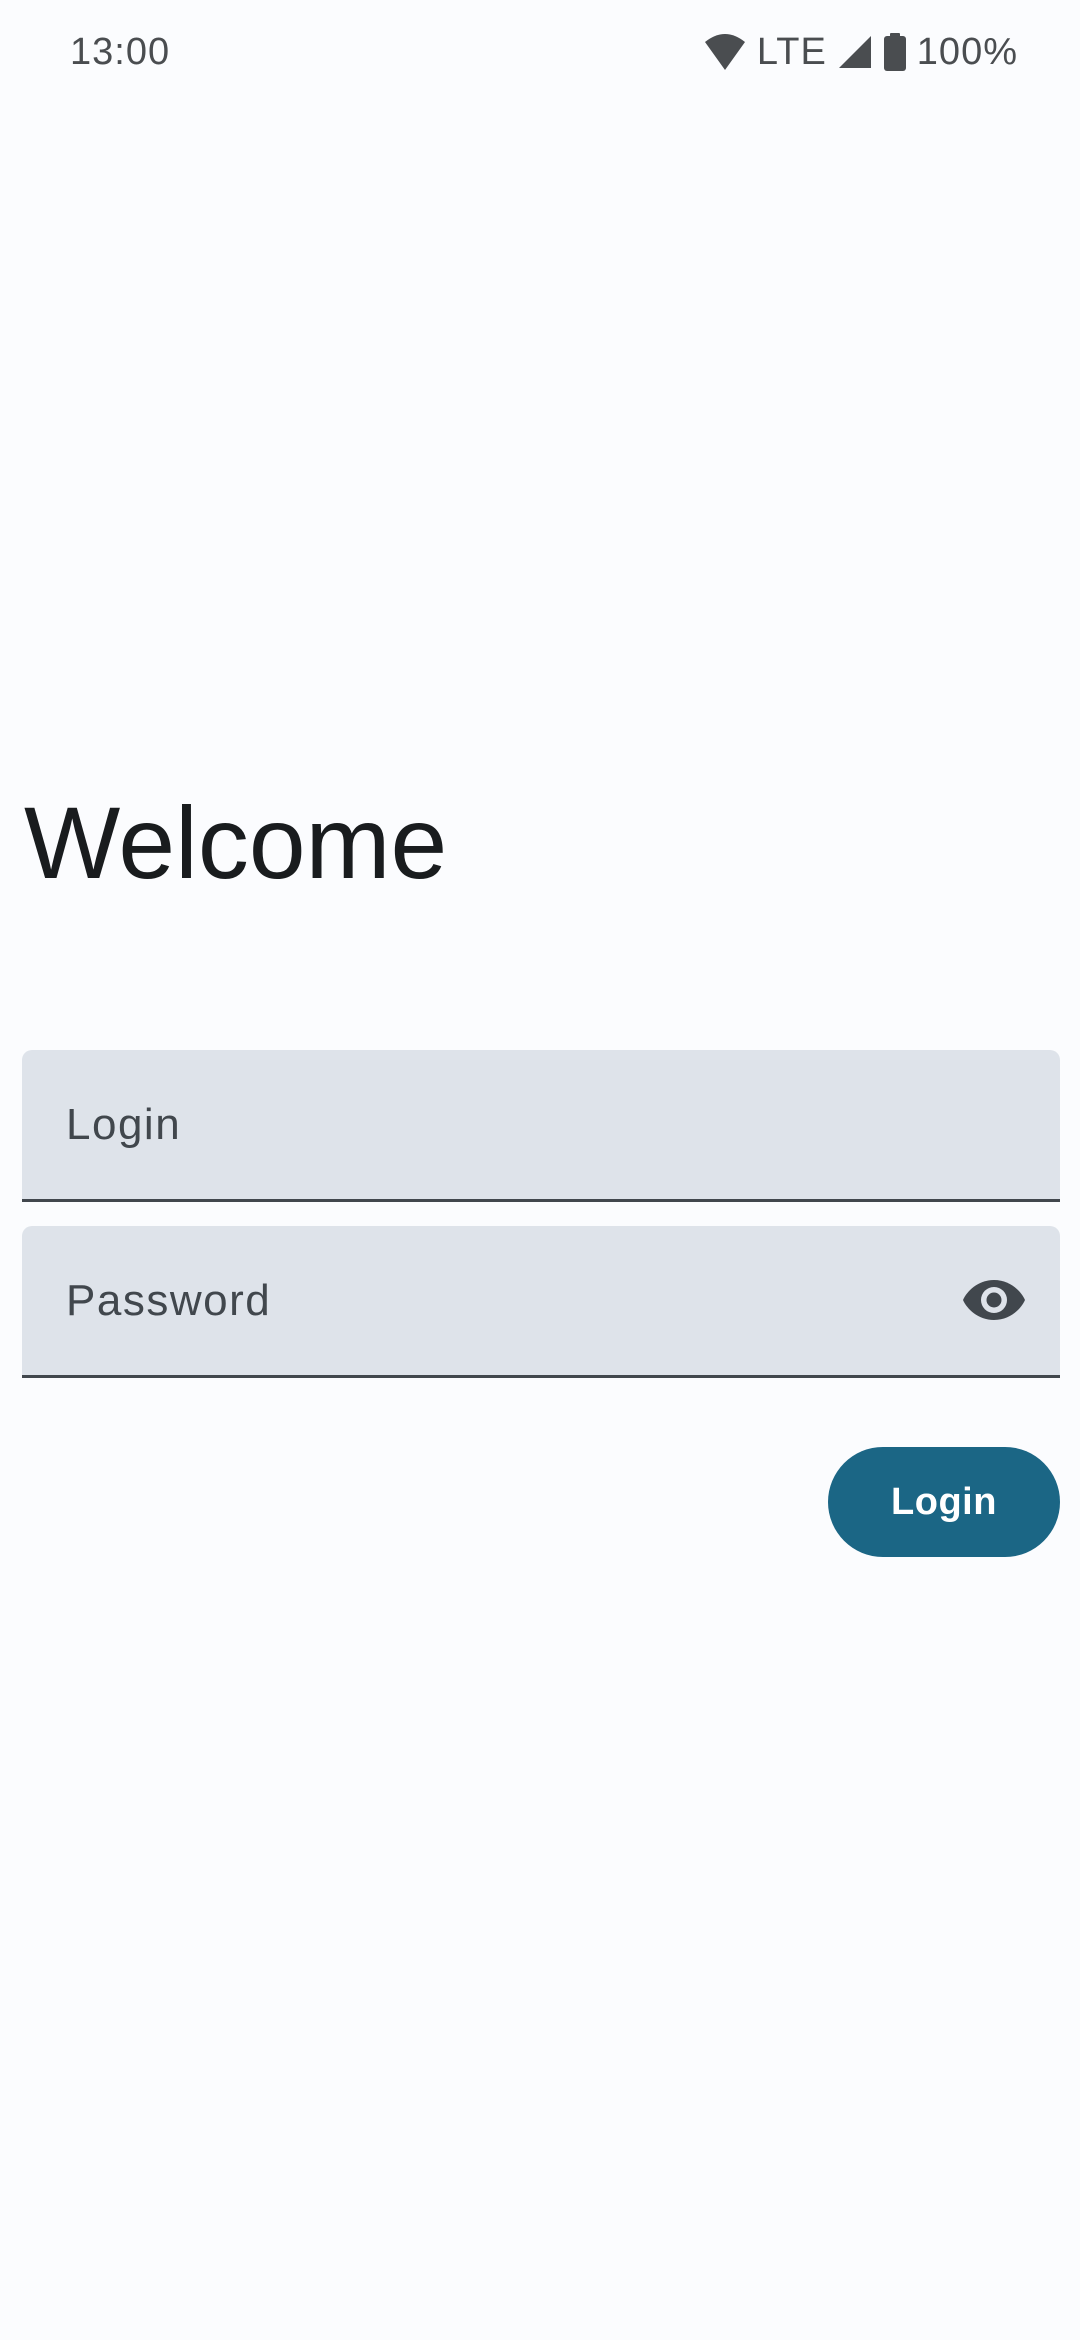  Describe the element at coordinates (540, 52) in the screenshot. I see `status-bar: 13:00 LTE 100%` at that location.